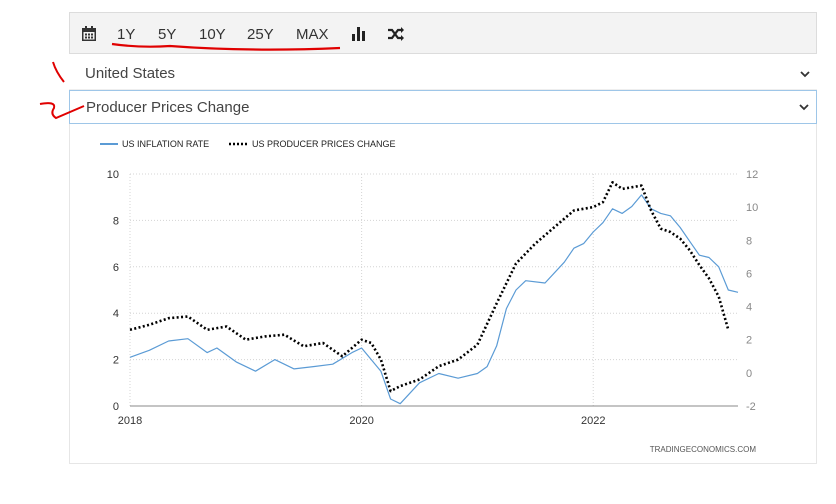 The width and height of the screenshot is (836, 504). Describe the element at coordinates (593, 421) in the screenshot. I see `x-tick-label: 2022` at that location.